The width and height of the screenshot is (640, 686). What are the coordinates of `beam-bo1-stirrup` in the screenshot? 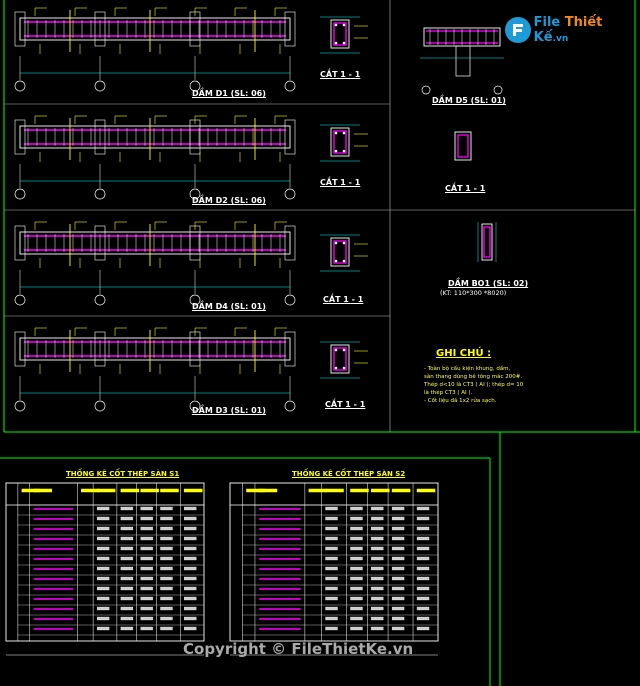 It's located at (487, 242).